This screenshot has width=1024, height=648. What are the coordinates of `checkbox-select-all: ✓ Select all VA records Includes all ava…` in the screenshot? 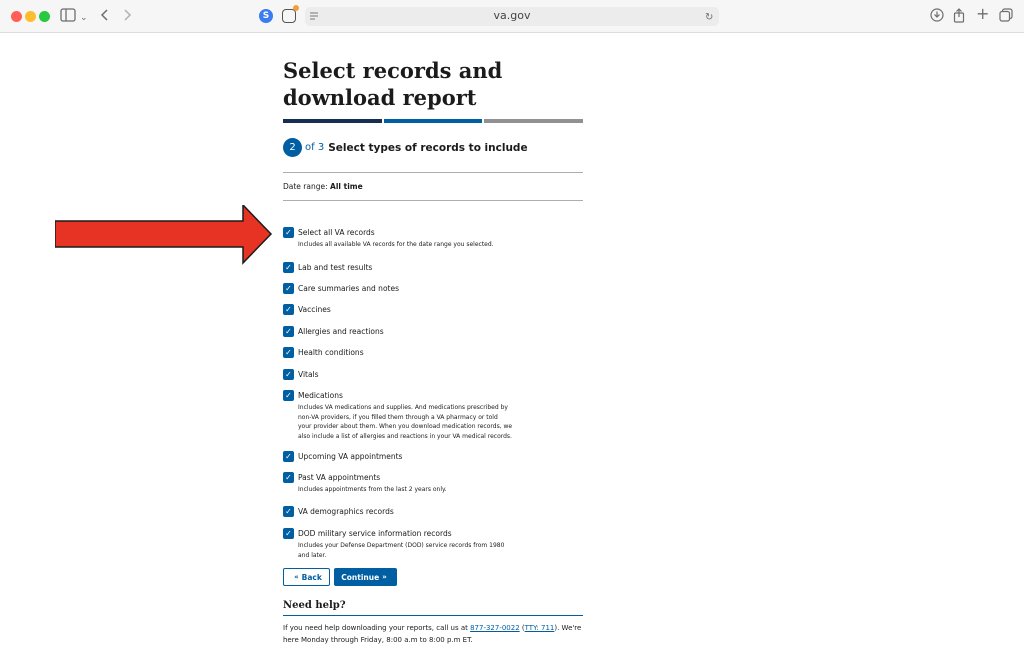 It's located at (398, 238).